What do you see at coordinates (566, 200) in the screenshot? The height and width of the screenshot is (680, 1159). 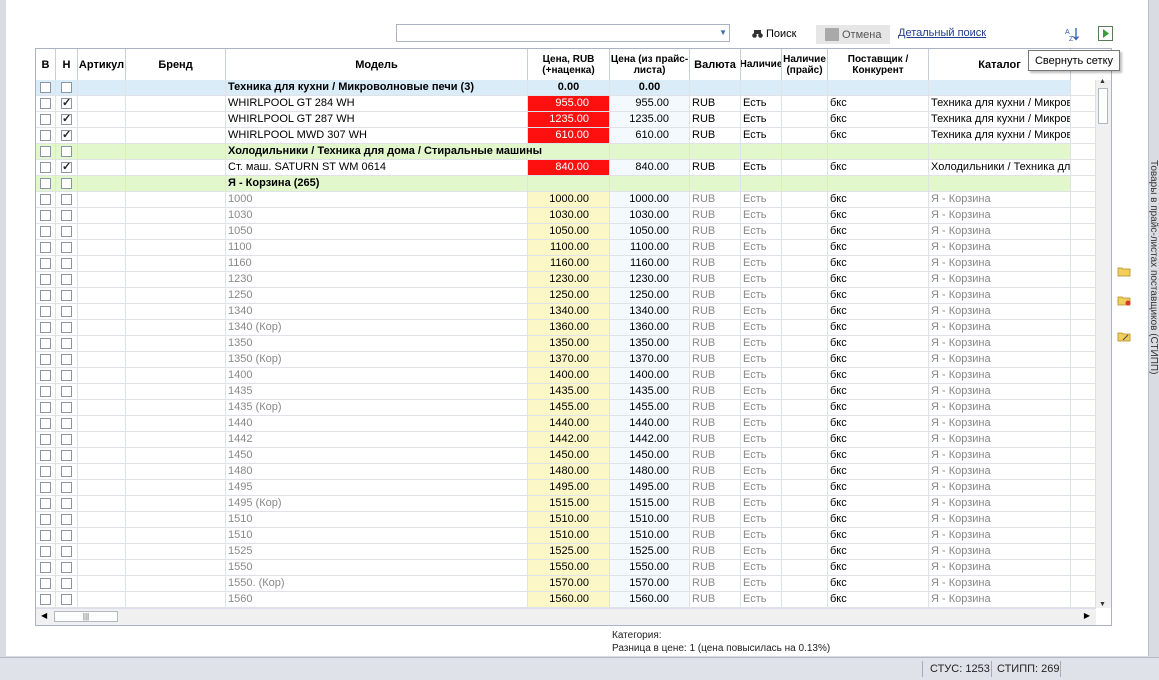 I see `table-row: 1000 1000.00 1000.00 RUB Есть бкс Я - Корзина` at bounding box center [566, 200].